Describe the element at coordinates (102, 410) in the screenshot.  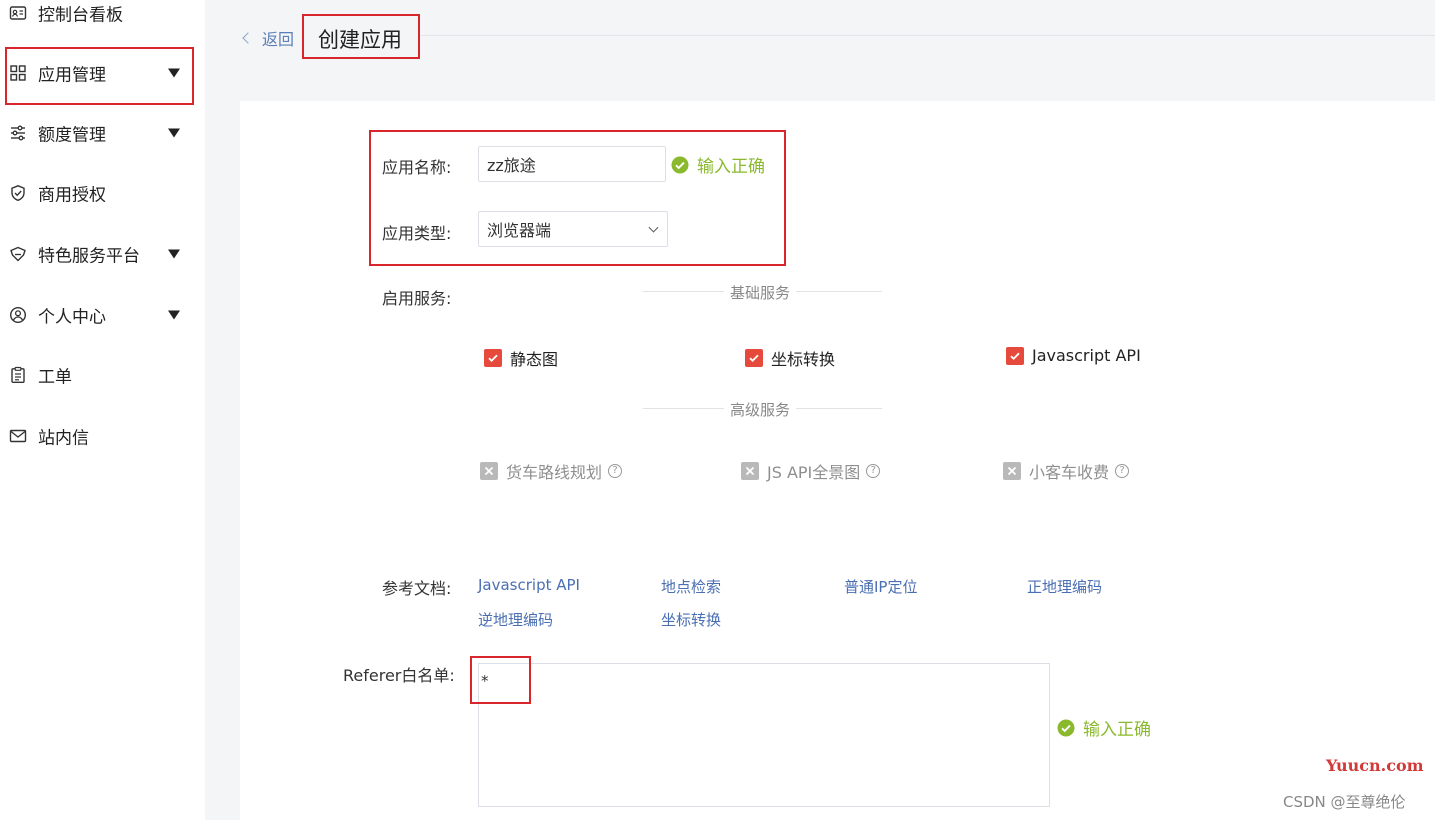
I see `sidebar: 控制台看板 应用管理 额度管理 商用授权 特色服务平台 个人中心 工单 站内信` at that location.